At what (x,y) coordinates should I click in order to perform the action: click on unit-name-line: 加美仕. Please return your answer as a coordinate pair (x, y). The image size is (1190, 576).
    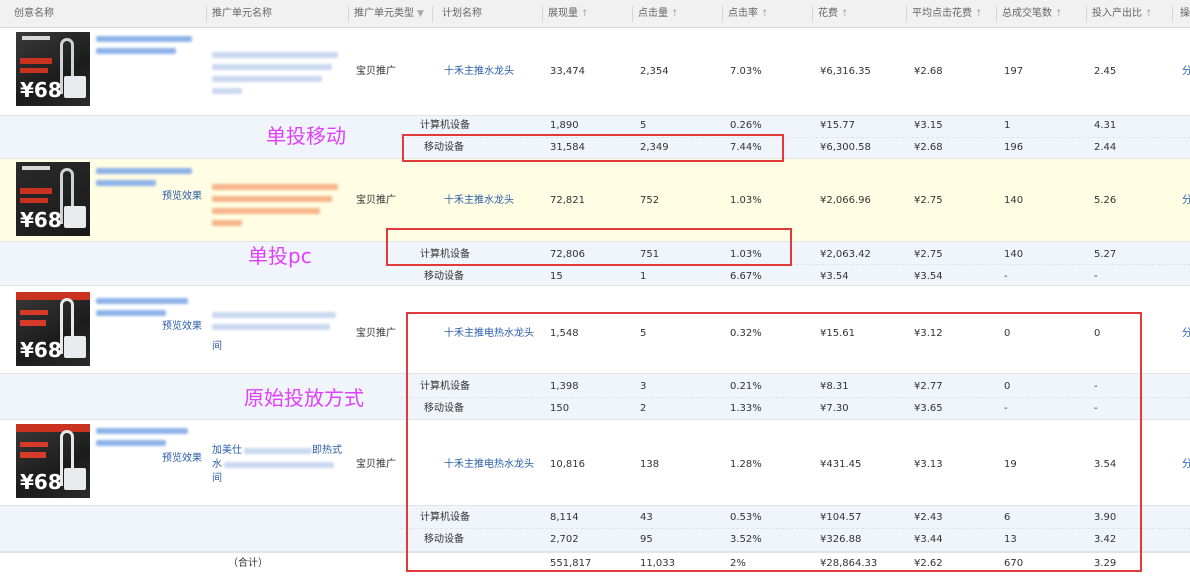
    Looking at the image, I should click on (227, 451).